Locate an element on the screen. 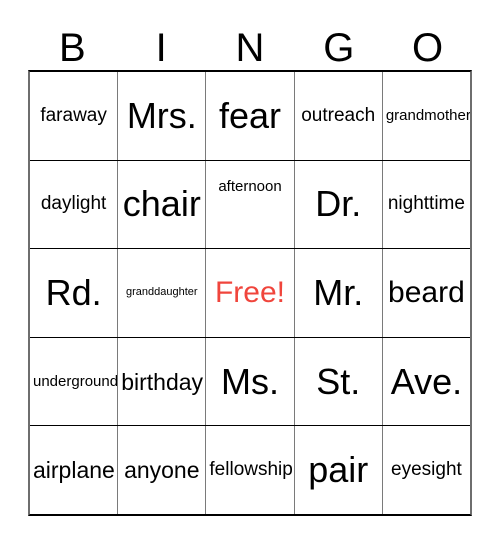 The width and height of the screenshot is (500, 544). bingo-cell-label: fear is located at coordinates (250, 115).